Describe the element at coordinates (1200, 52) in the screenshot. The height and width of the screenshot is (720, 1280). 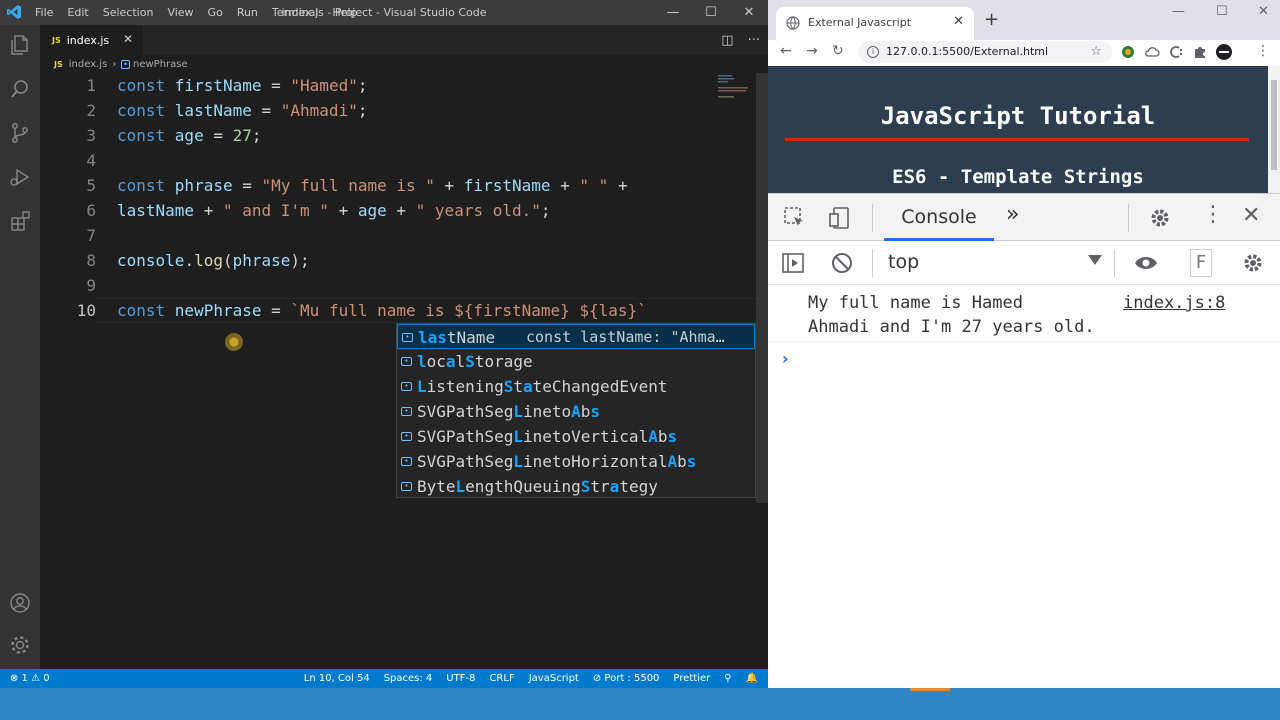
I see `extensions-puzzle-icon` at that location.